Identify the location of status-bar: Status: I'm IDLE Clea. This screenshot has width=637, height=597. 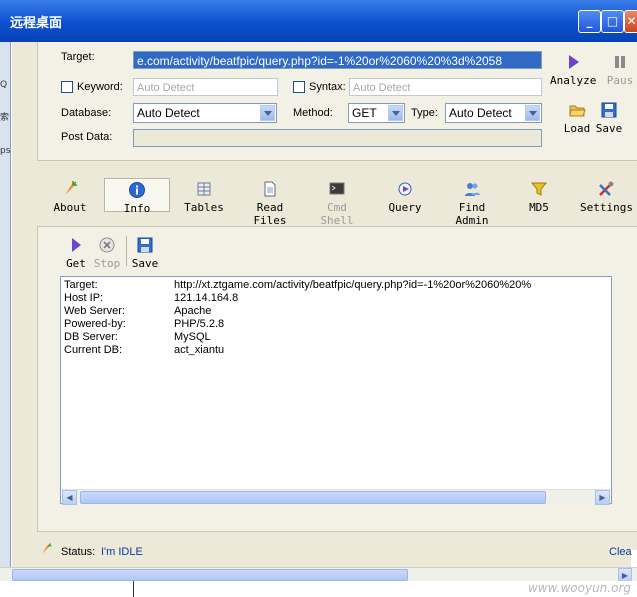
(337, 552).